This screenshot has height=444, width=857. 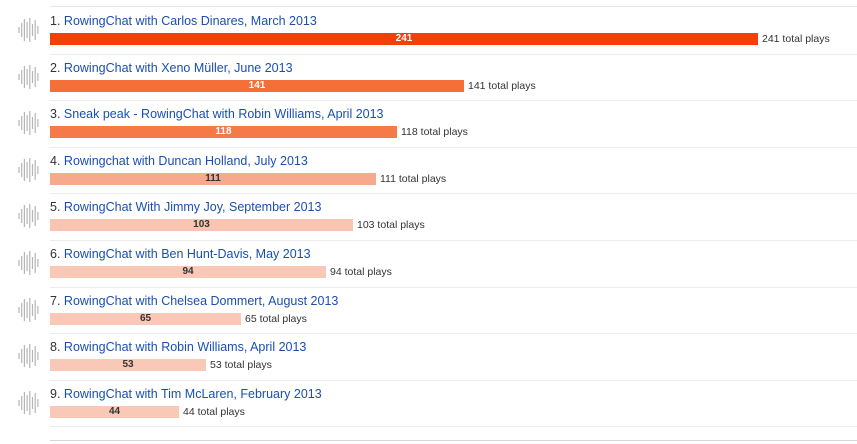 I want to click on total-plays-label: 103 total plays, so click(x=391, y=225).